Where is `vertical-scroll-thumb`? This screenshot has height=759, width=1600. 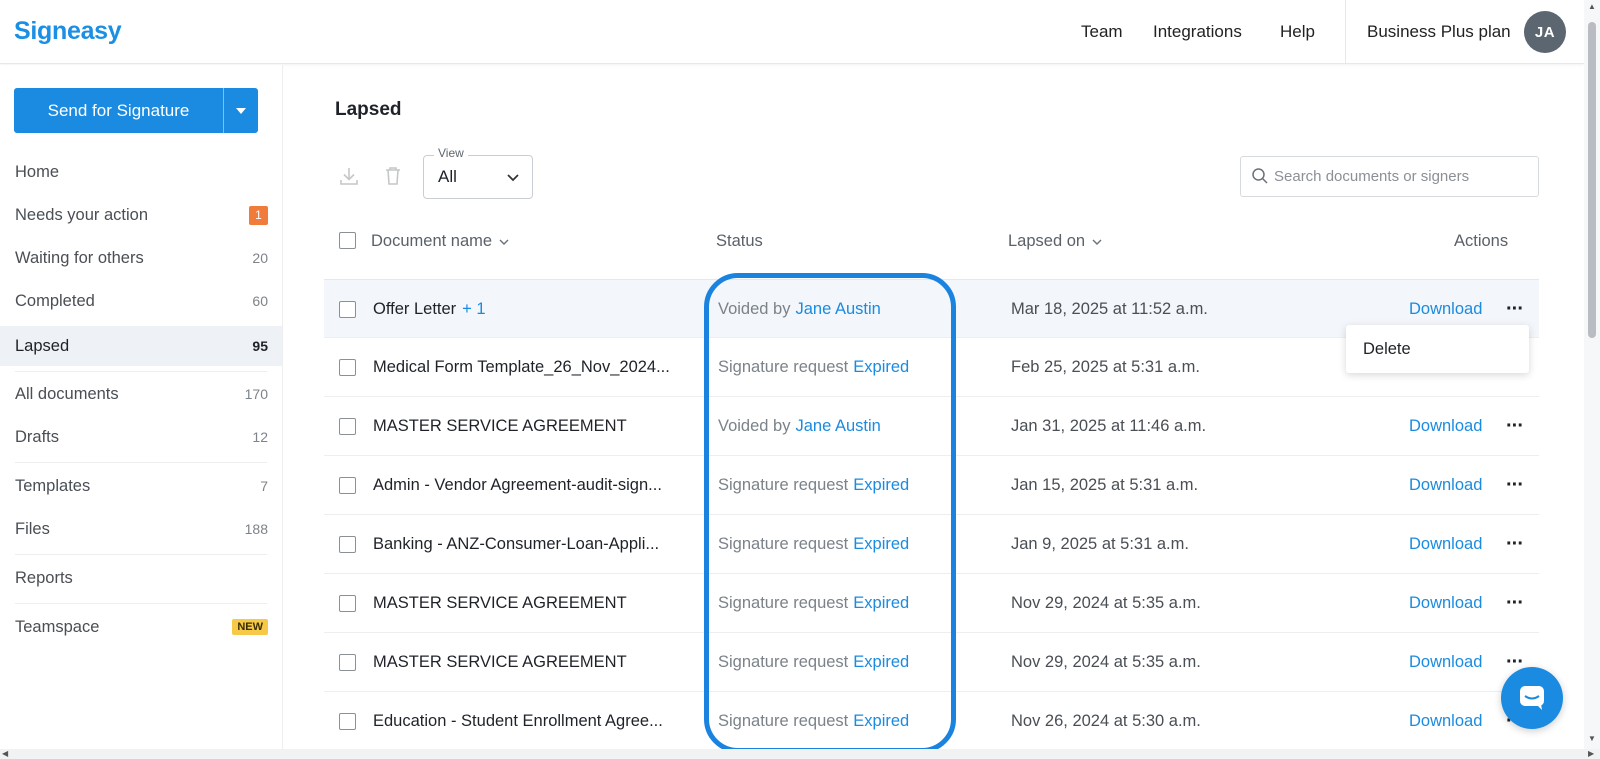
vertical-scroll-thumb is located at coordinates (1592, 180).